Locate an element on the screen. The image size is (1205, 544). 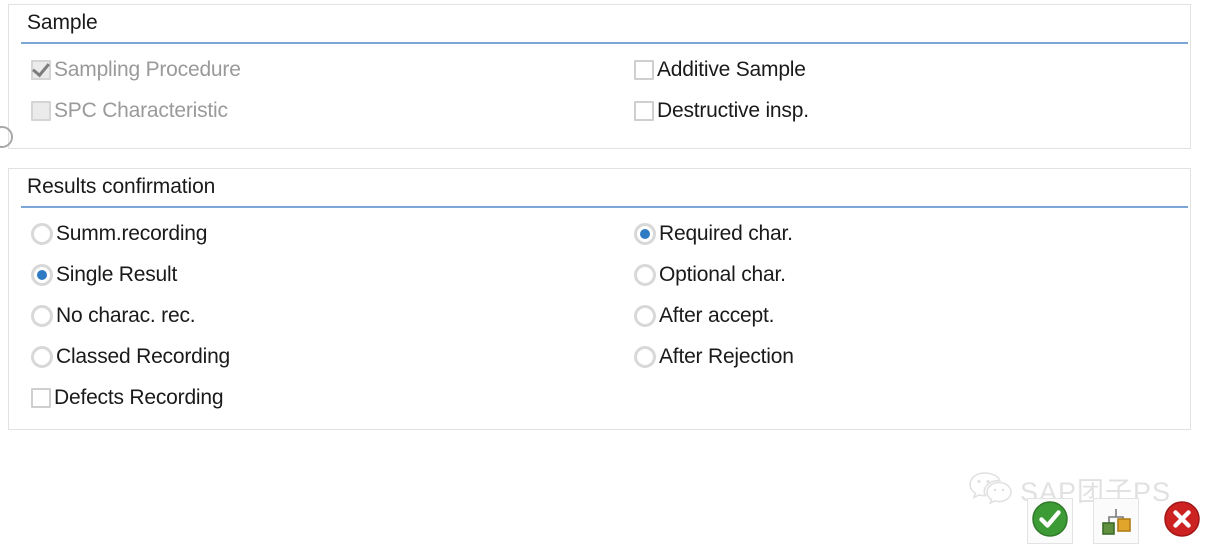
additive-sample-checkbox is located at coordinates (644, 69).